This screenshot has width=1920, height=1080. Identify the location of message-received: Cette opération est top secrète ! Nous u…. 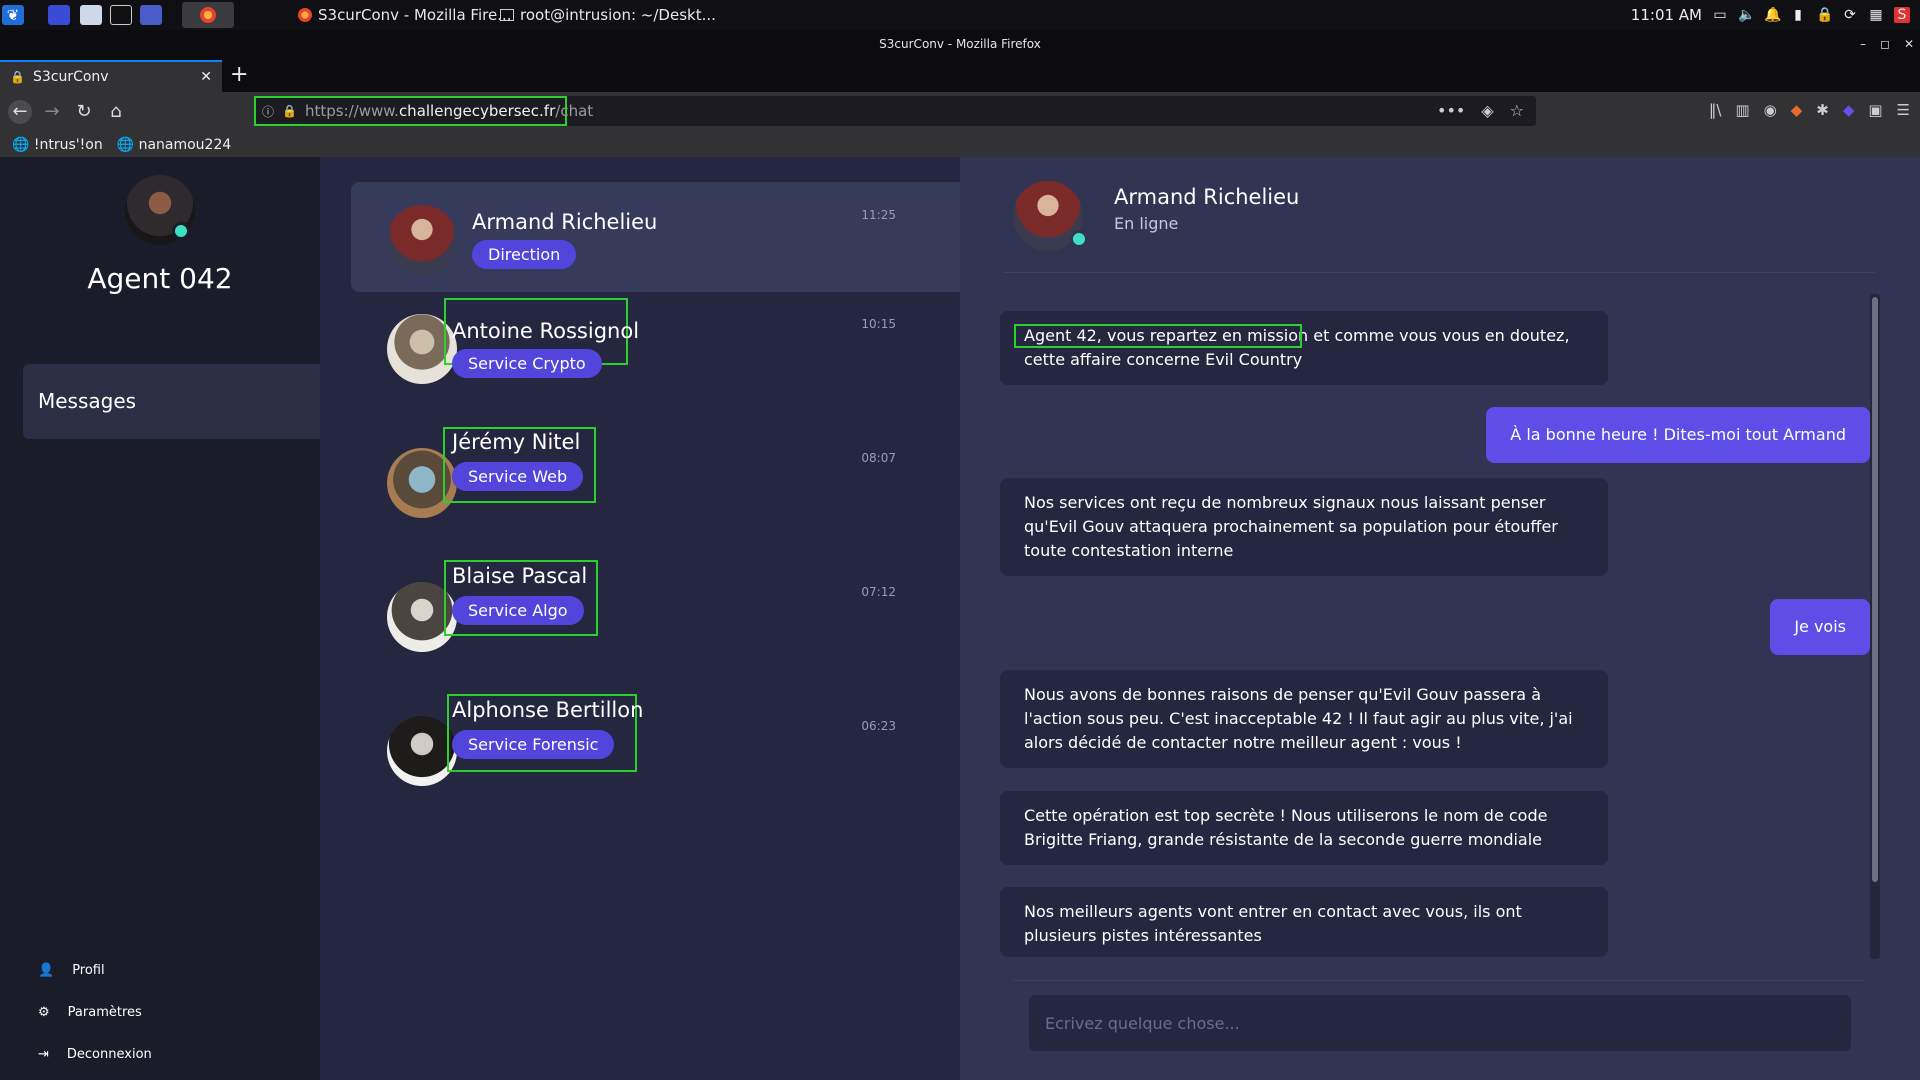
(1304, 828).